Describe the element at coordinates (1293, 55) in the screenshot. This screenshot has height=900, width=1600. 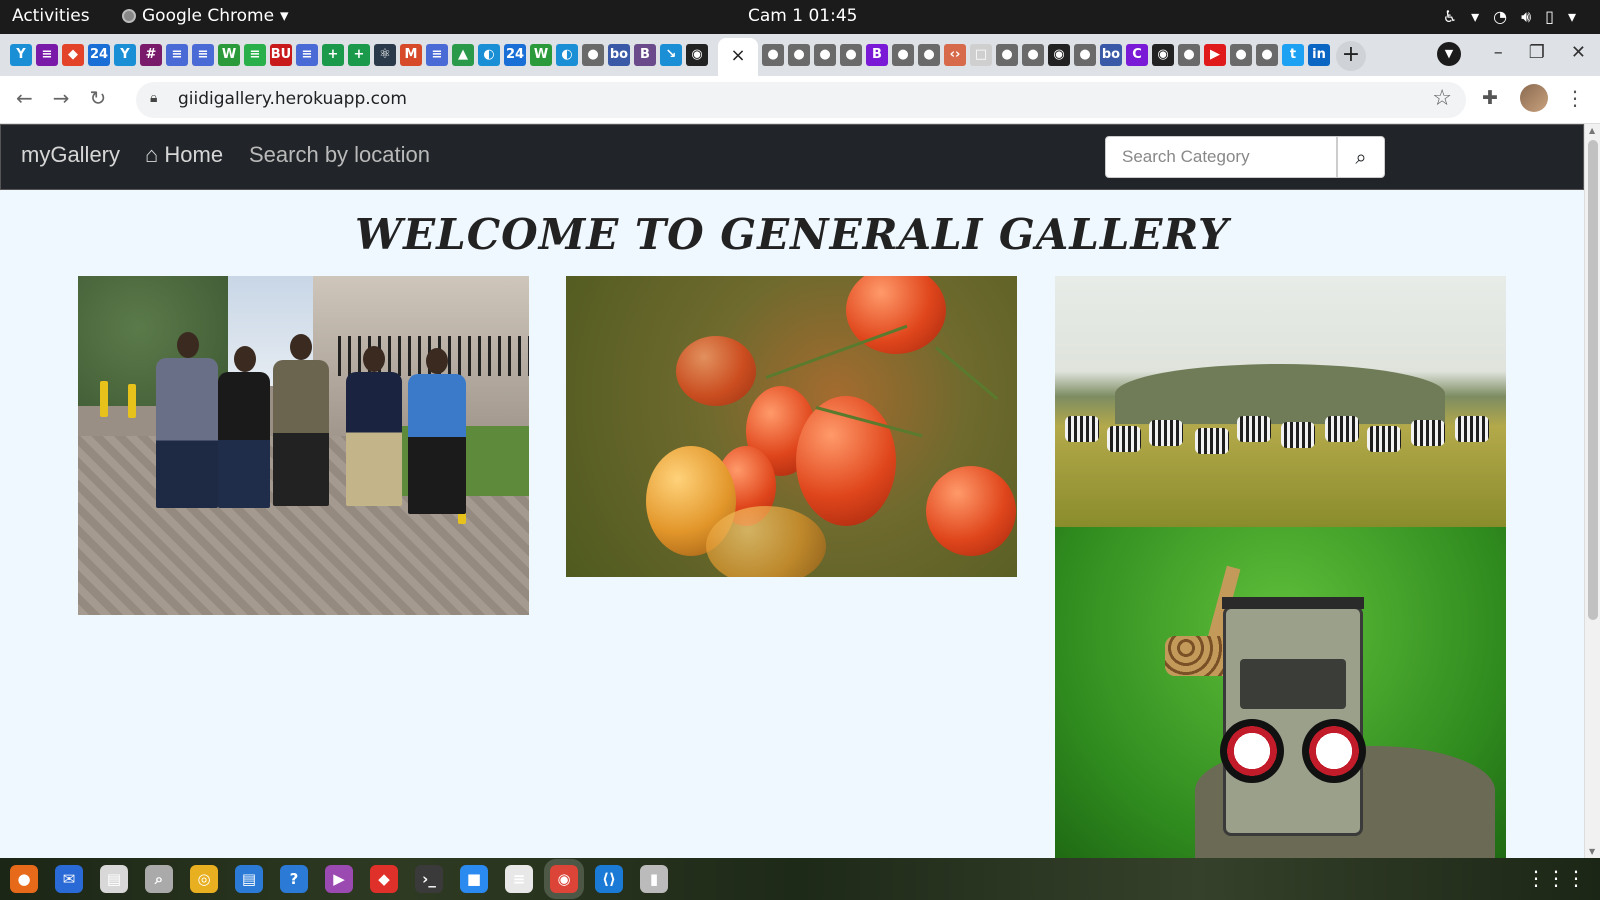
I see `tab-favicon: t` at that location.